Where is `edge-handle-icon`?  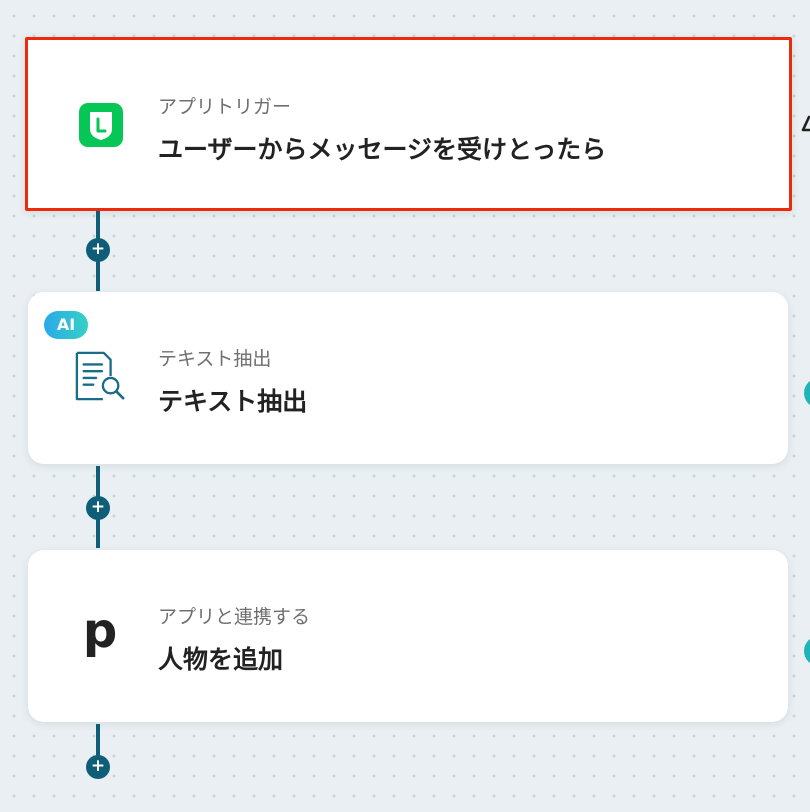 edge-handle-icon is located at coordinates (805, 123).